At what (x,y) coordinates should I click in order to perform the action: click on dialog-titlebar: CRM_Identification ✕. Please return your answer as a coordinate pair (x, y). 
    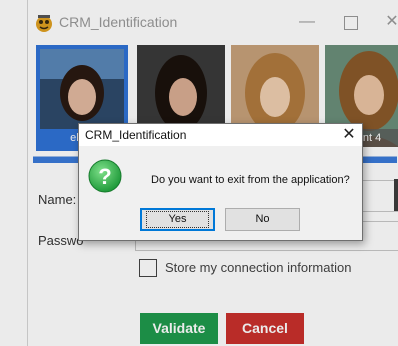
    Looking at the image, I should click on (220, 135).